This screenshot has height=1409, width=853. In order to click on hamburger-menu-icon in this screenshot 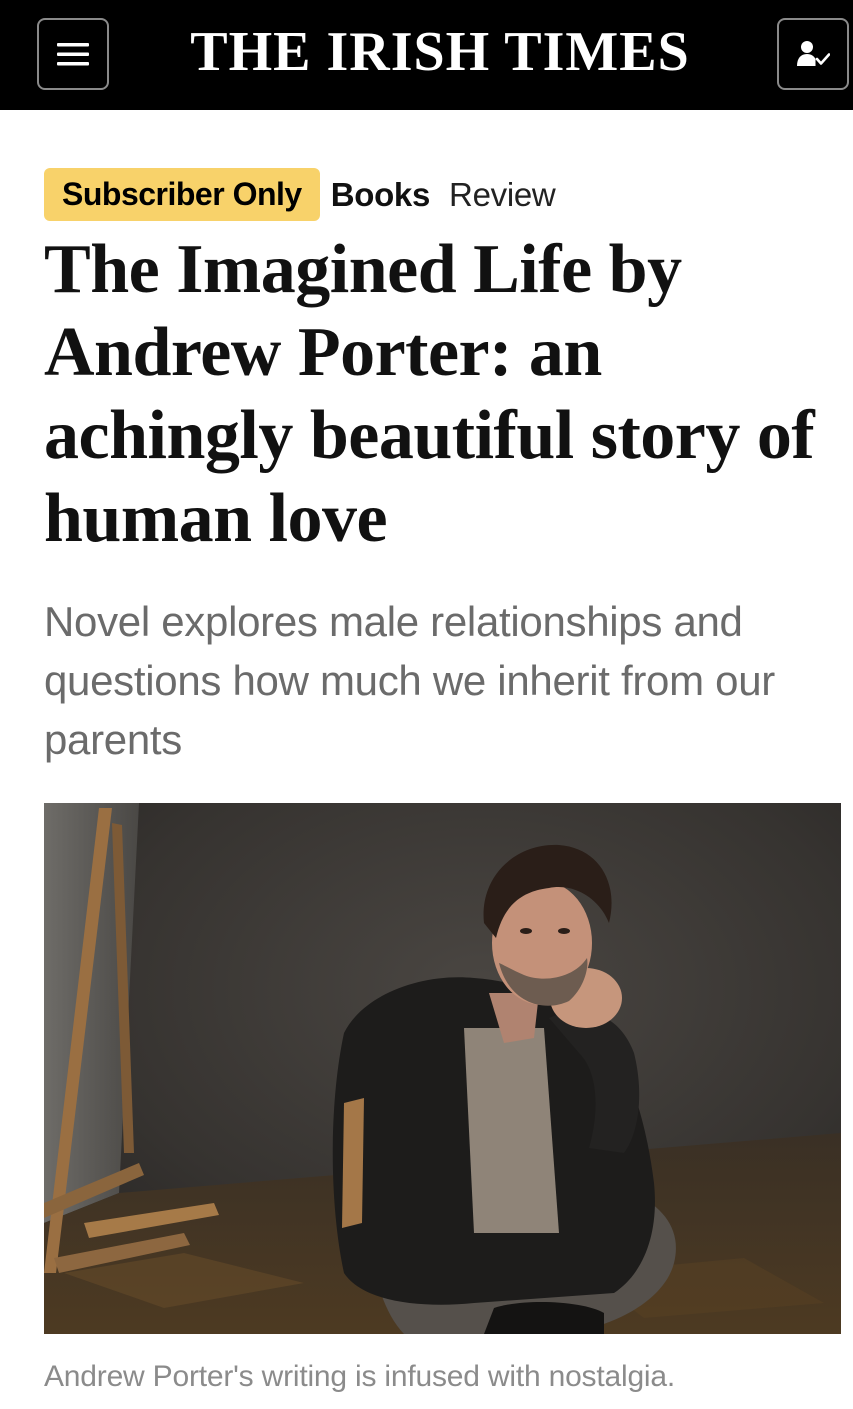, I will do `click(73, 54)`.